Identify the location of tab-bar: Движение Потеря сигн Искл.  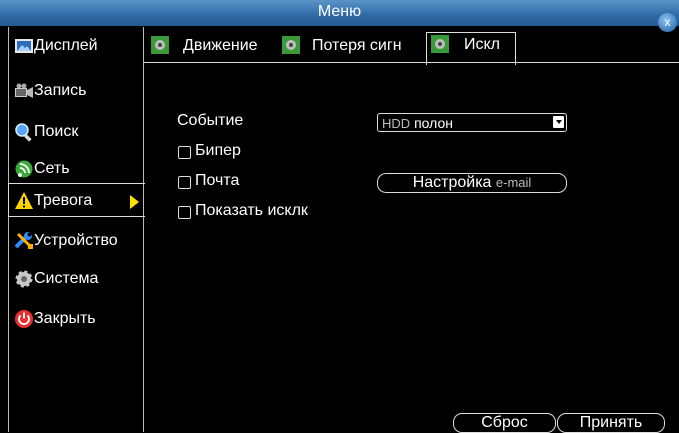
(411, 46).